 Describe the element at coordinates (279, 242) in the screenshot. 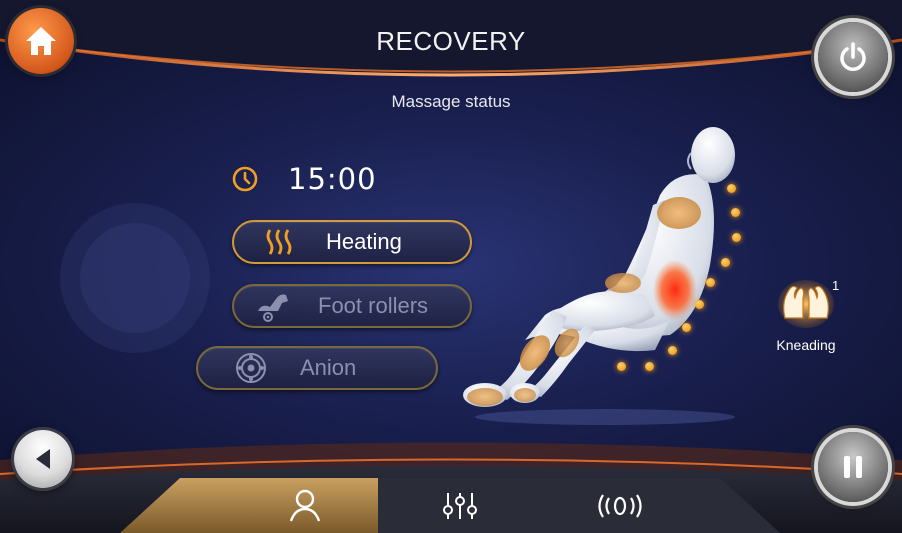

I see `heat-waves-icon` at that location.